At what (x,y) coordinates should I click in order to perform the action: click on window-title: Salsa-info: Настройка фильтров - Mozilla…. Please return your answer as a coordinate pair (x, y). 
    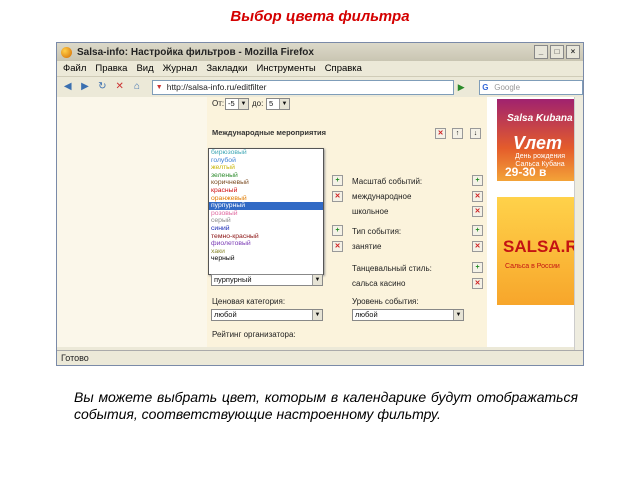
    Looking at the image, I should click on (195, 52).